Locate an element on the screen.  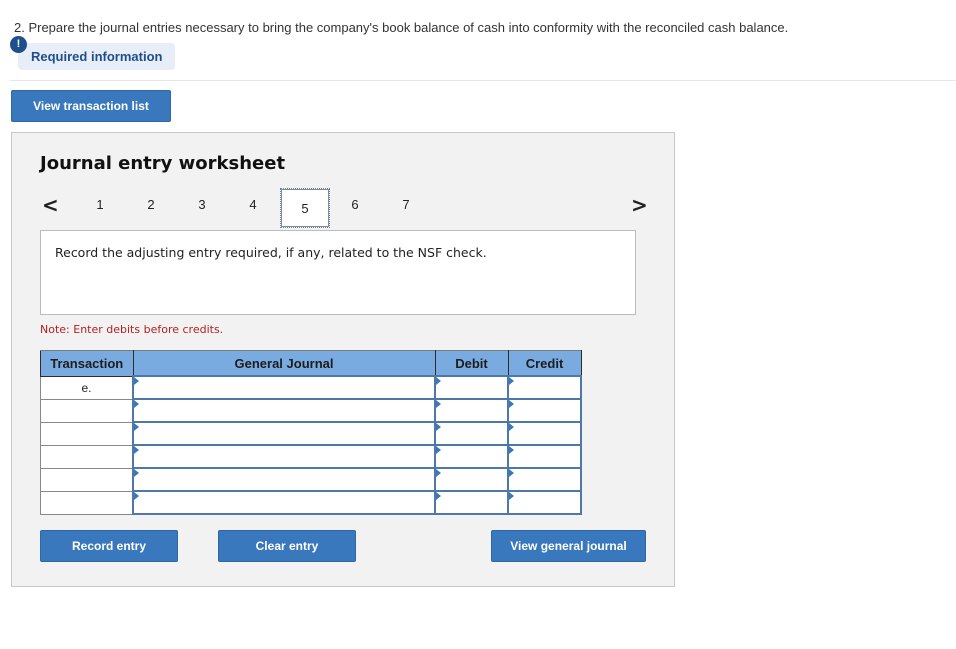
view-transaction-list-button: View transaction list is located at coordinates (91, 106).